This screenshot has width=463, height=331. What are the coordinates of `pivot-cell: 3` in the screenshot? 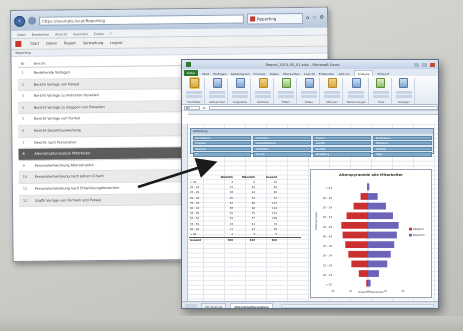 It's located at (254, 234).